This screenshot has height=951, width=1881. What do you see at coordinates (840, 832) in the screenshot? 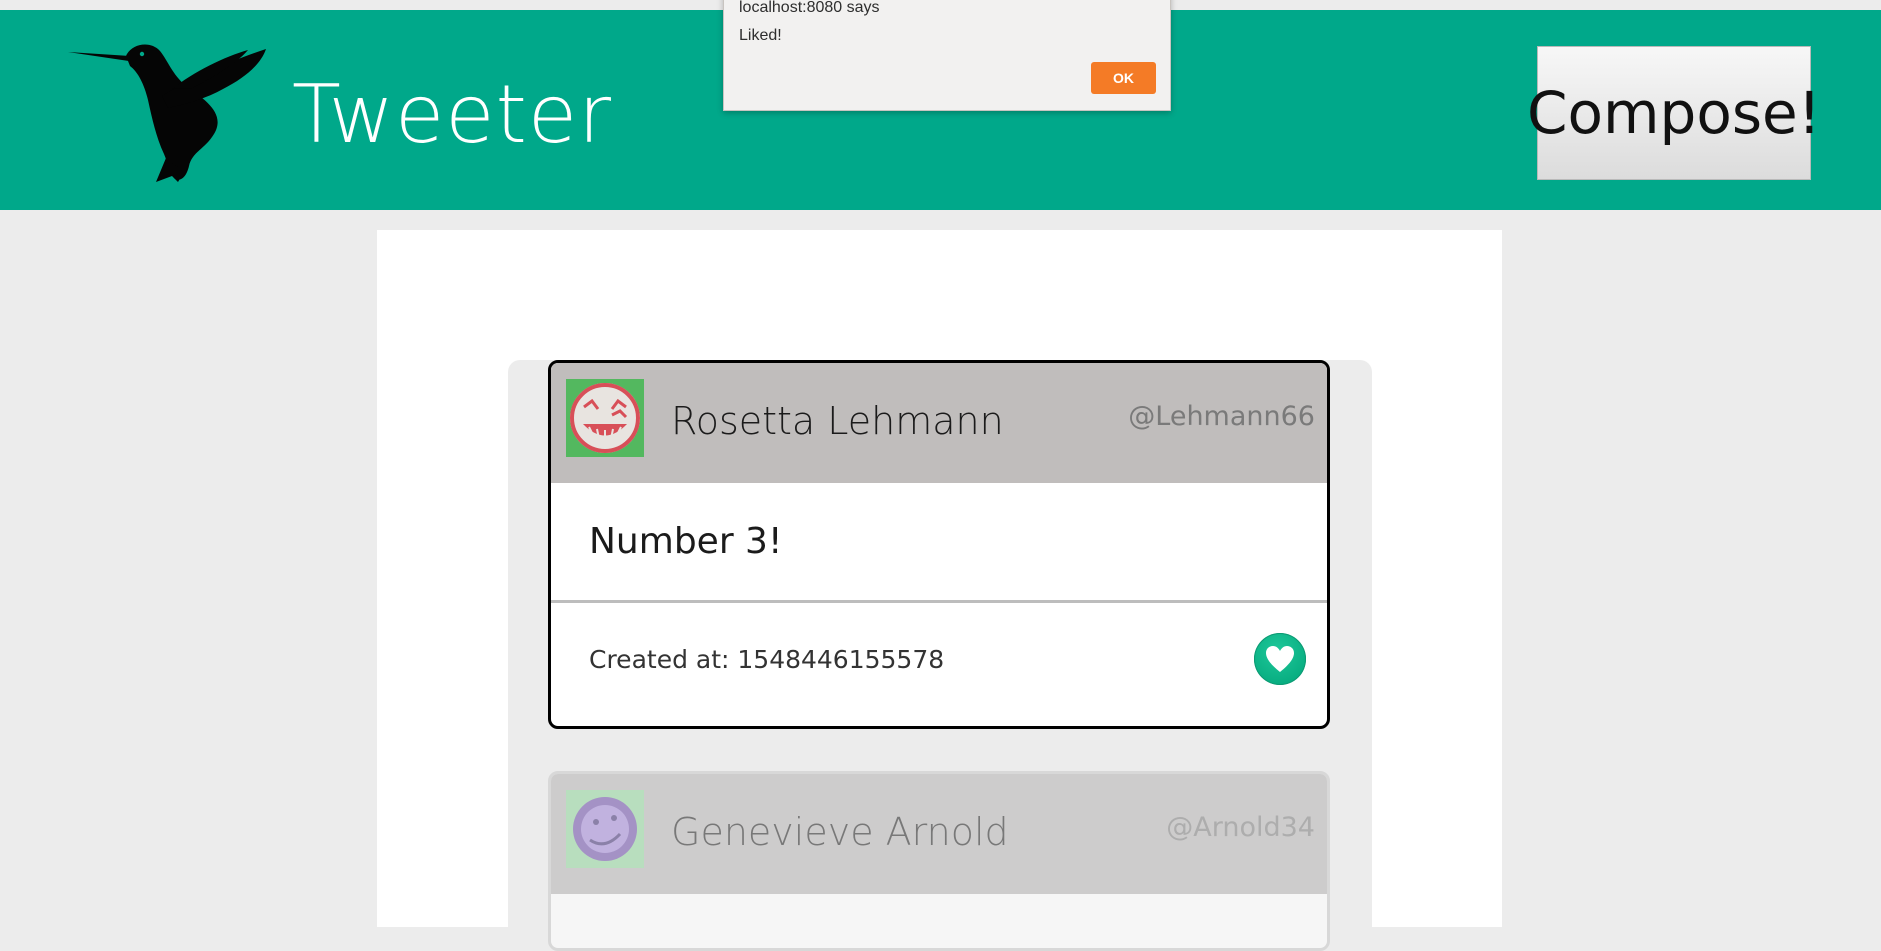
I see `tweet-author-name: Genevieve Arnold` at bounding box center [840, 832].